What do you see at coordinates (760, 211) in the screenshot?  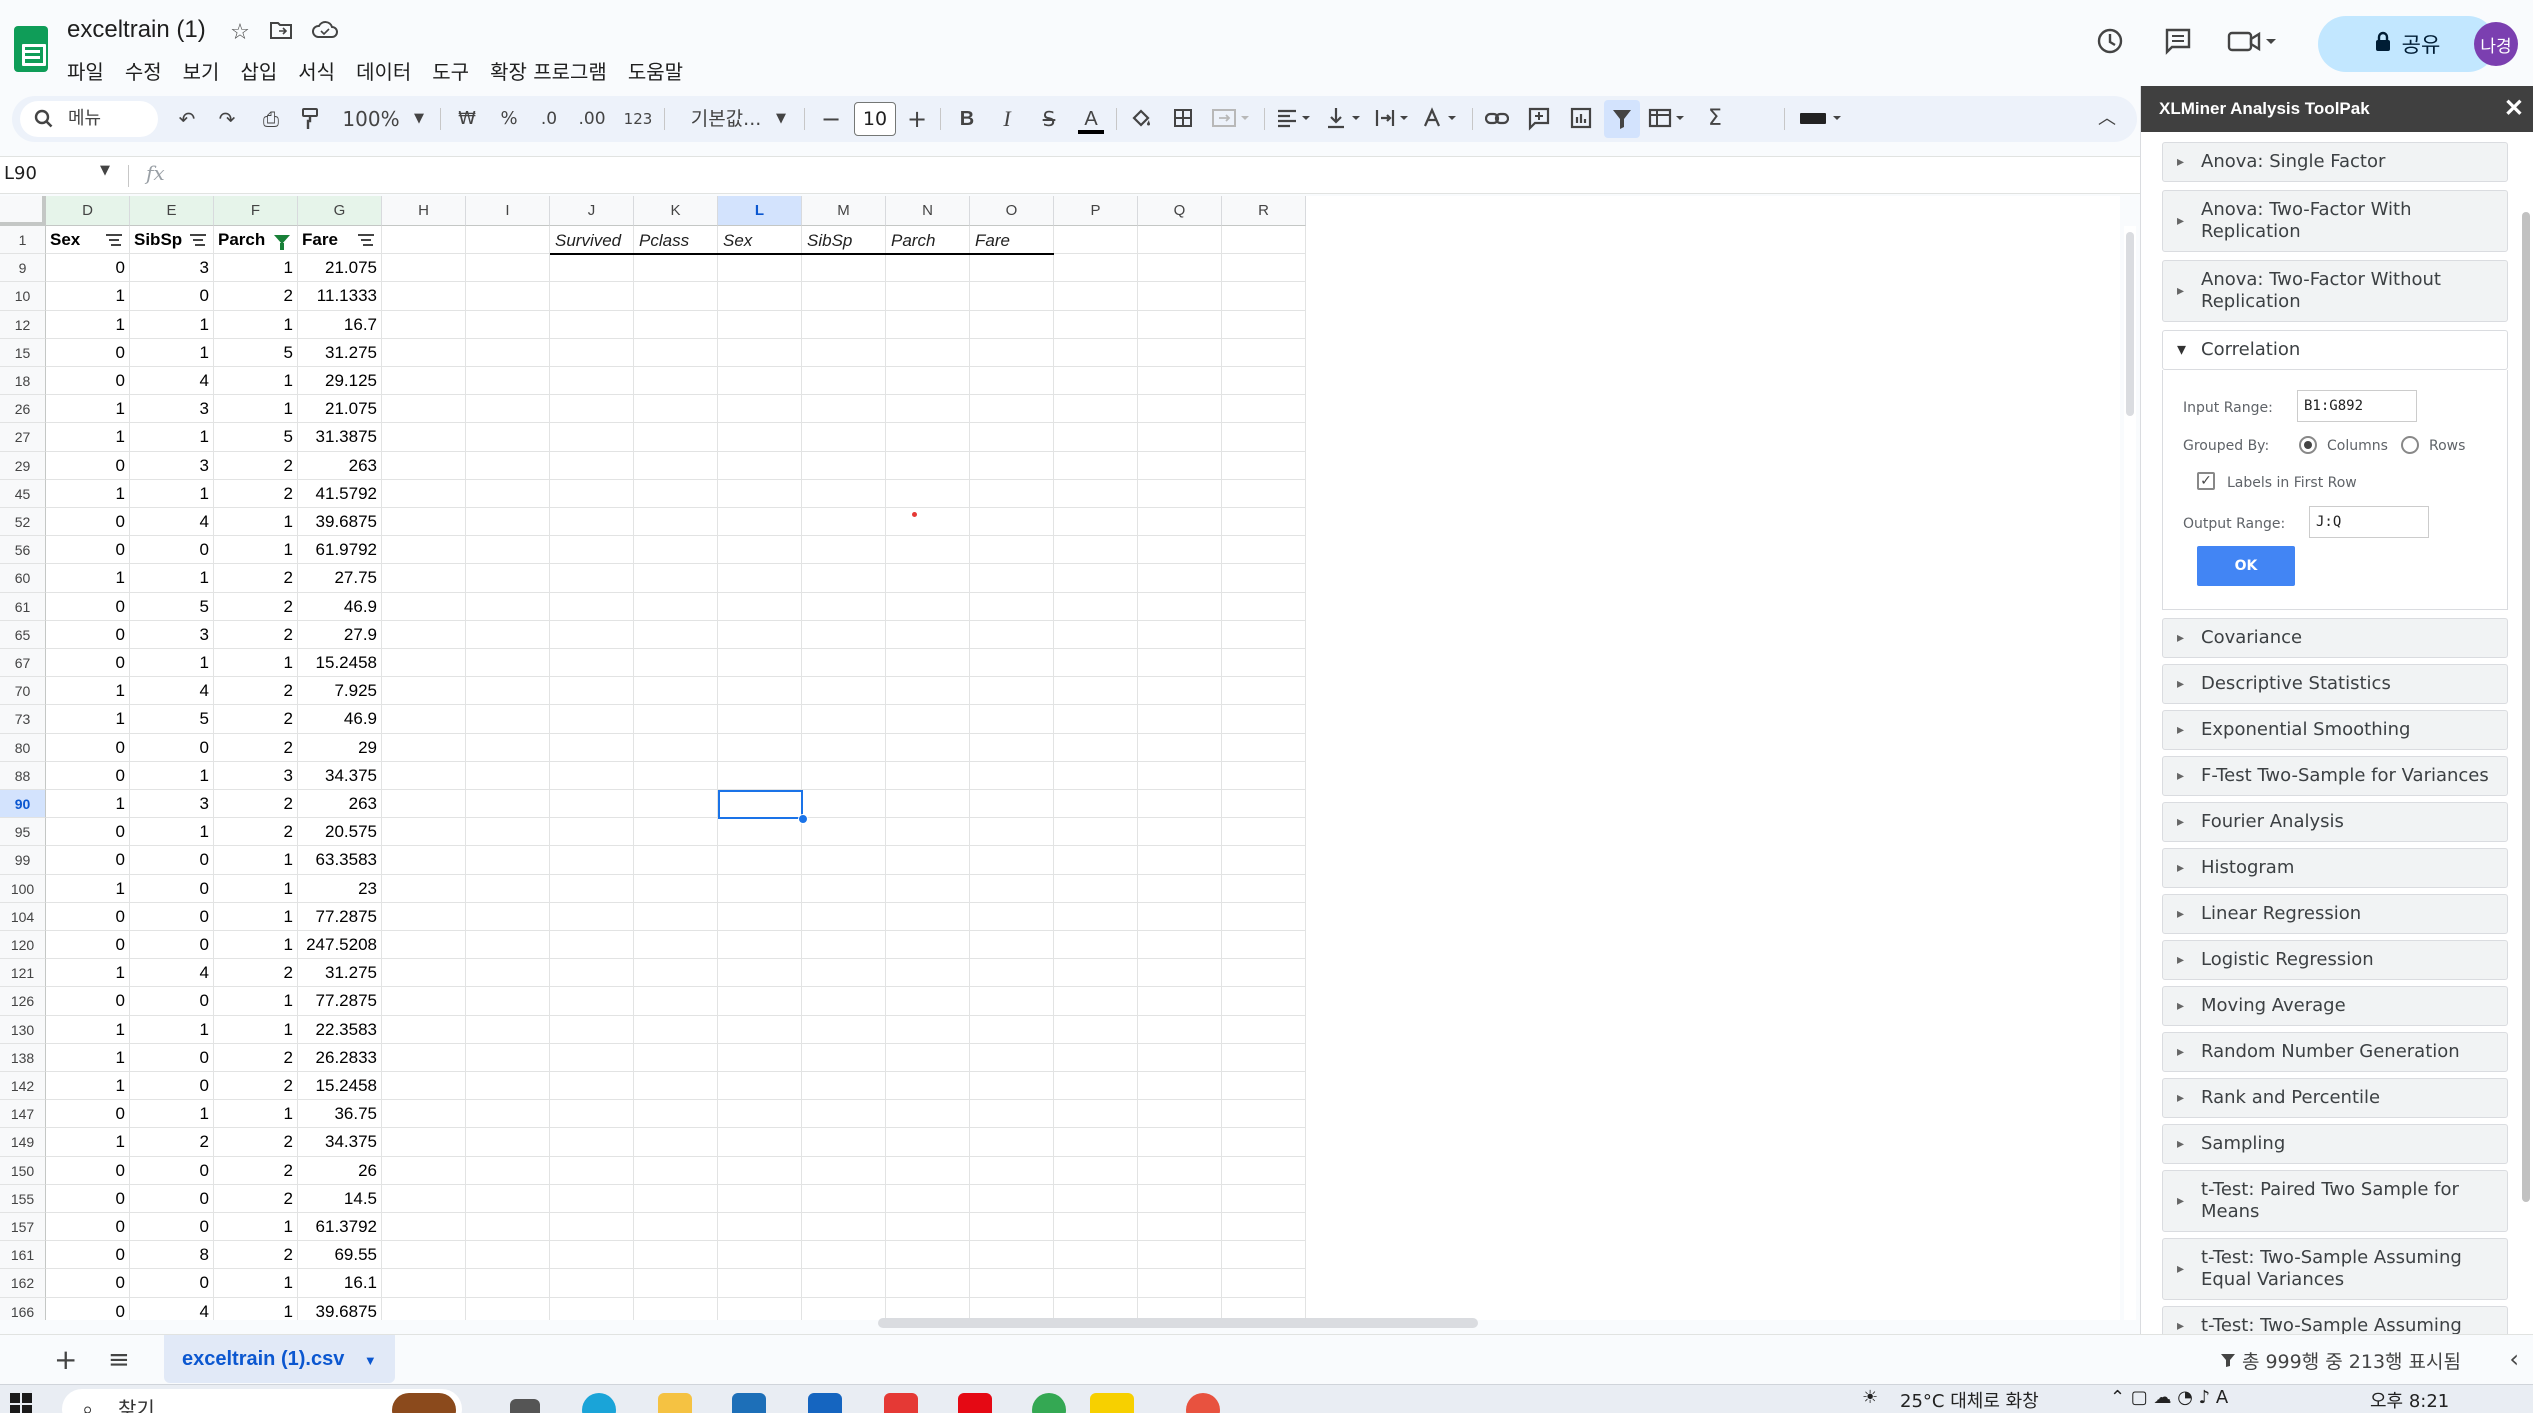 I see `column-header-l: L` at bounding box center [760, 211].